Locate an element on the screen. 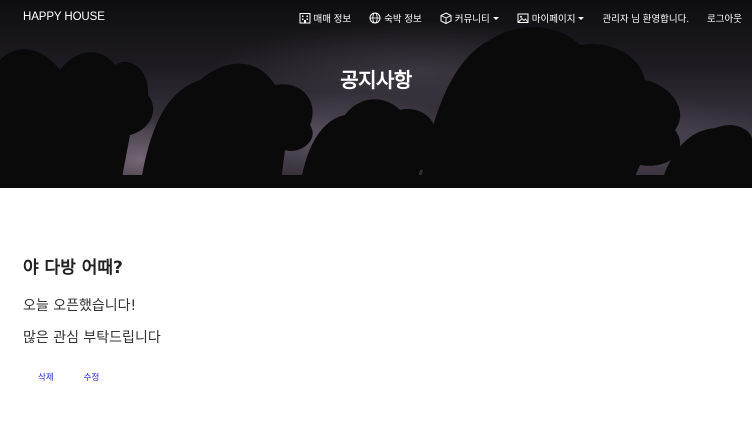  nav-item-mypage: 마이페이지 is located at coordinates (551, 18).